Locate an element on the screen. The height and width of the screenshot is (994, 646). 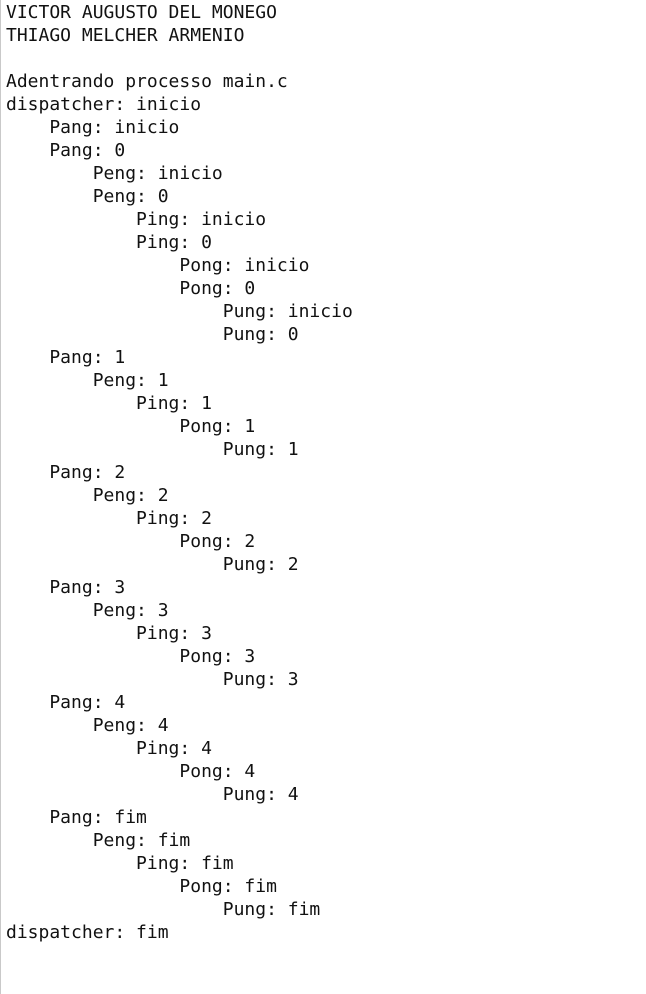
console-line: Pung: 4 is located at coordinates (152, 794).